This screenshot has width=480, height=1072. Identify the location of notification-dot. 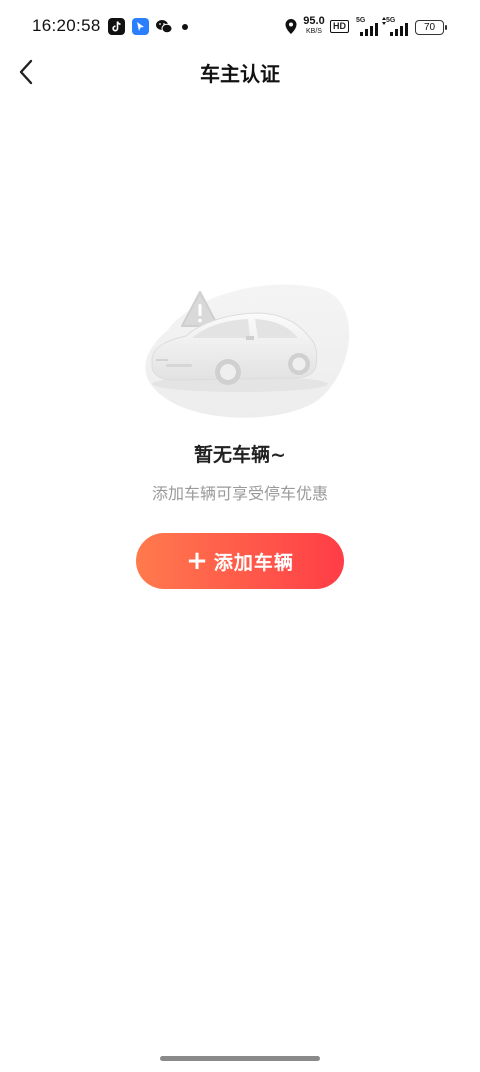
(185, 27).